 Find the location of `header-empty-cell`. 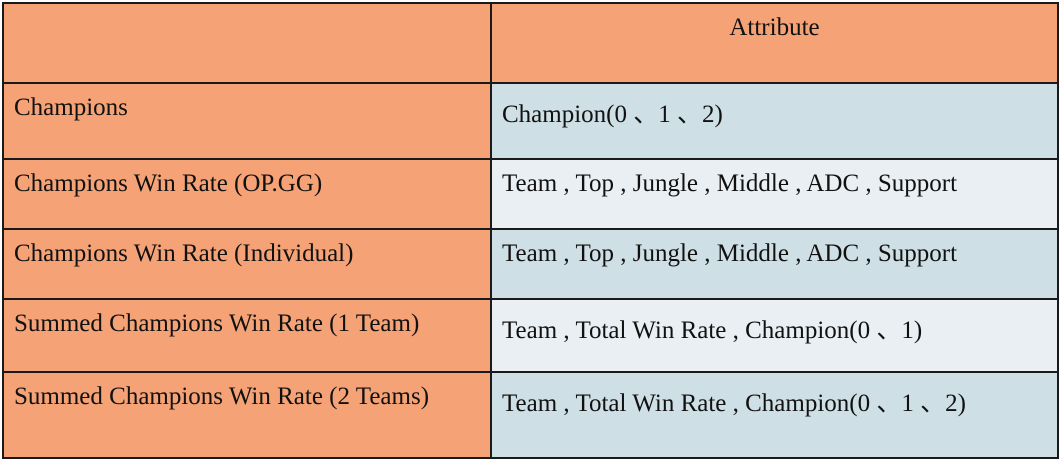

header-empty-cell is located at coordinates (247, 43).